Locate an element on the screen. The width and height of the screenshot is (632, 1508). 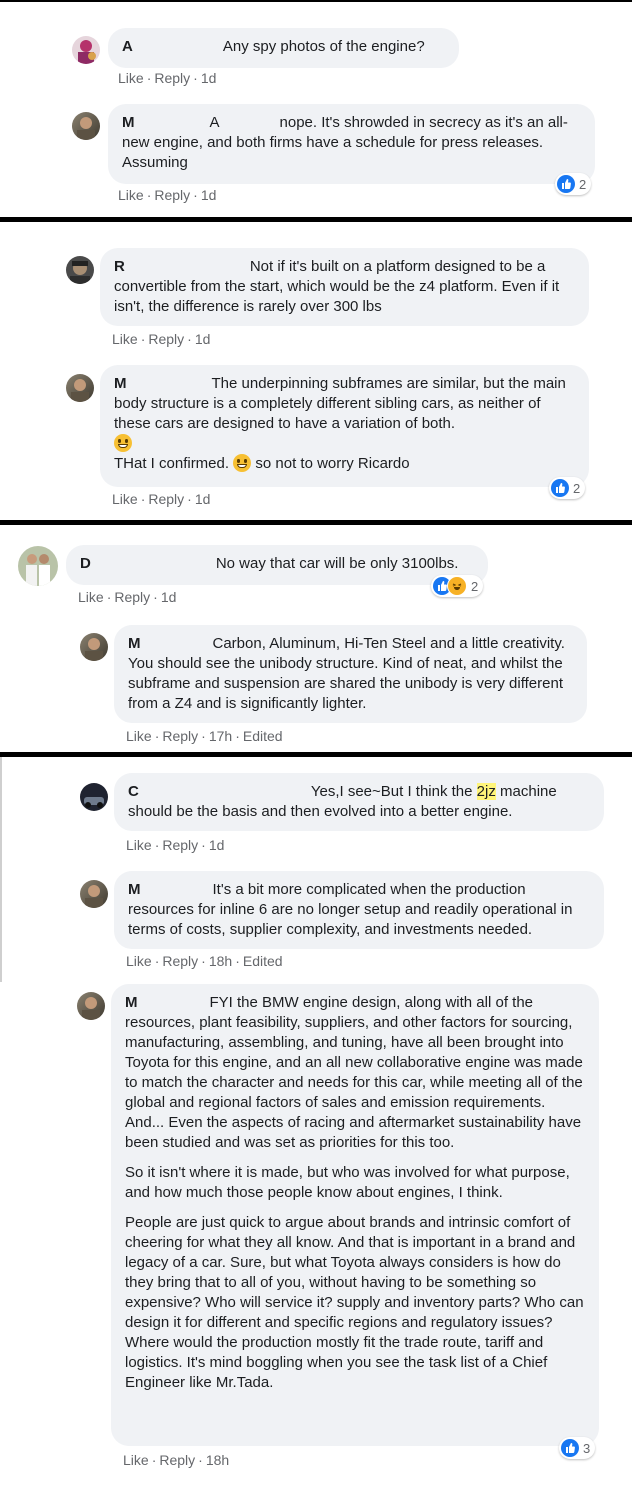
author-name: A is located at coordinates (127, 46).